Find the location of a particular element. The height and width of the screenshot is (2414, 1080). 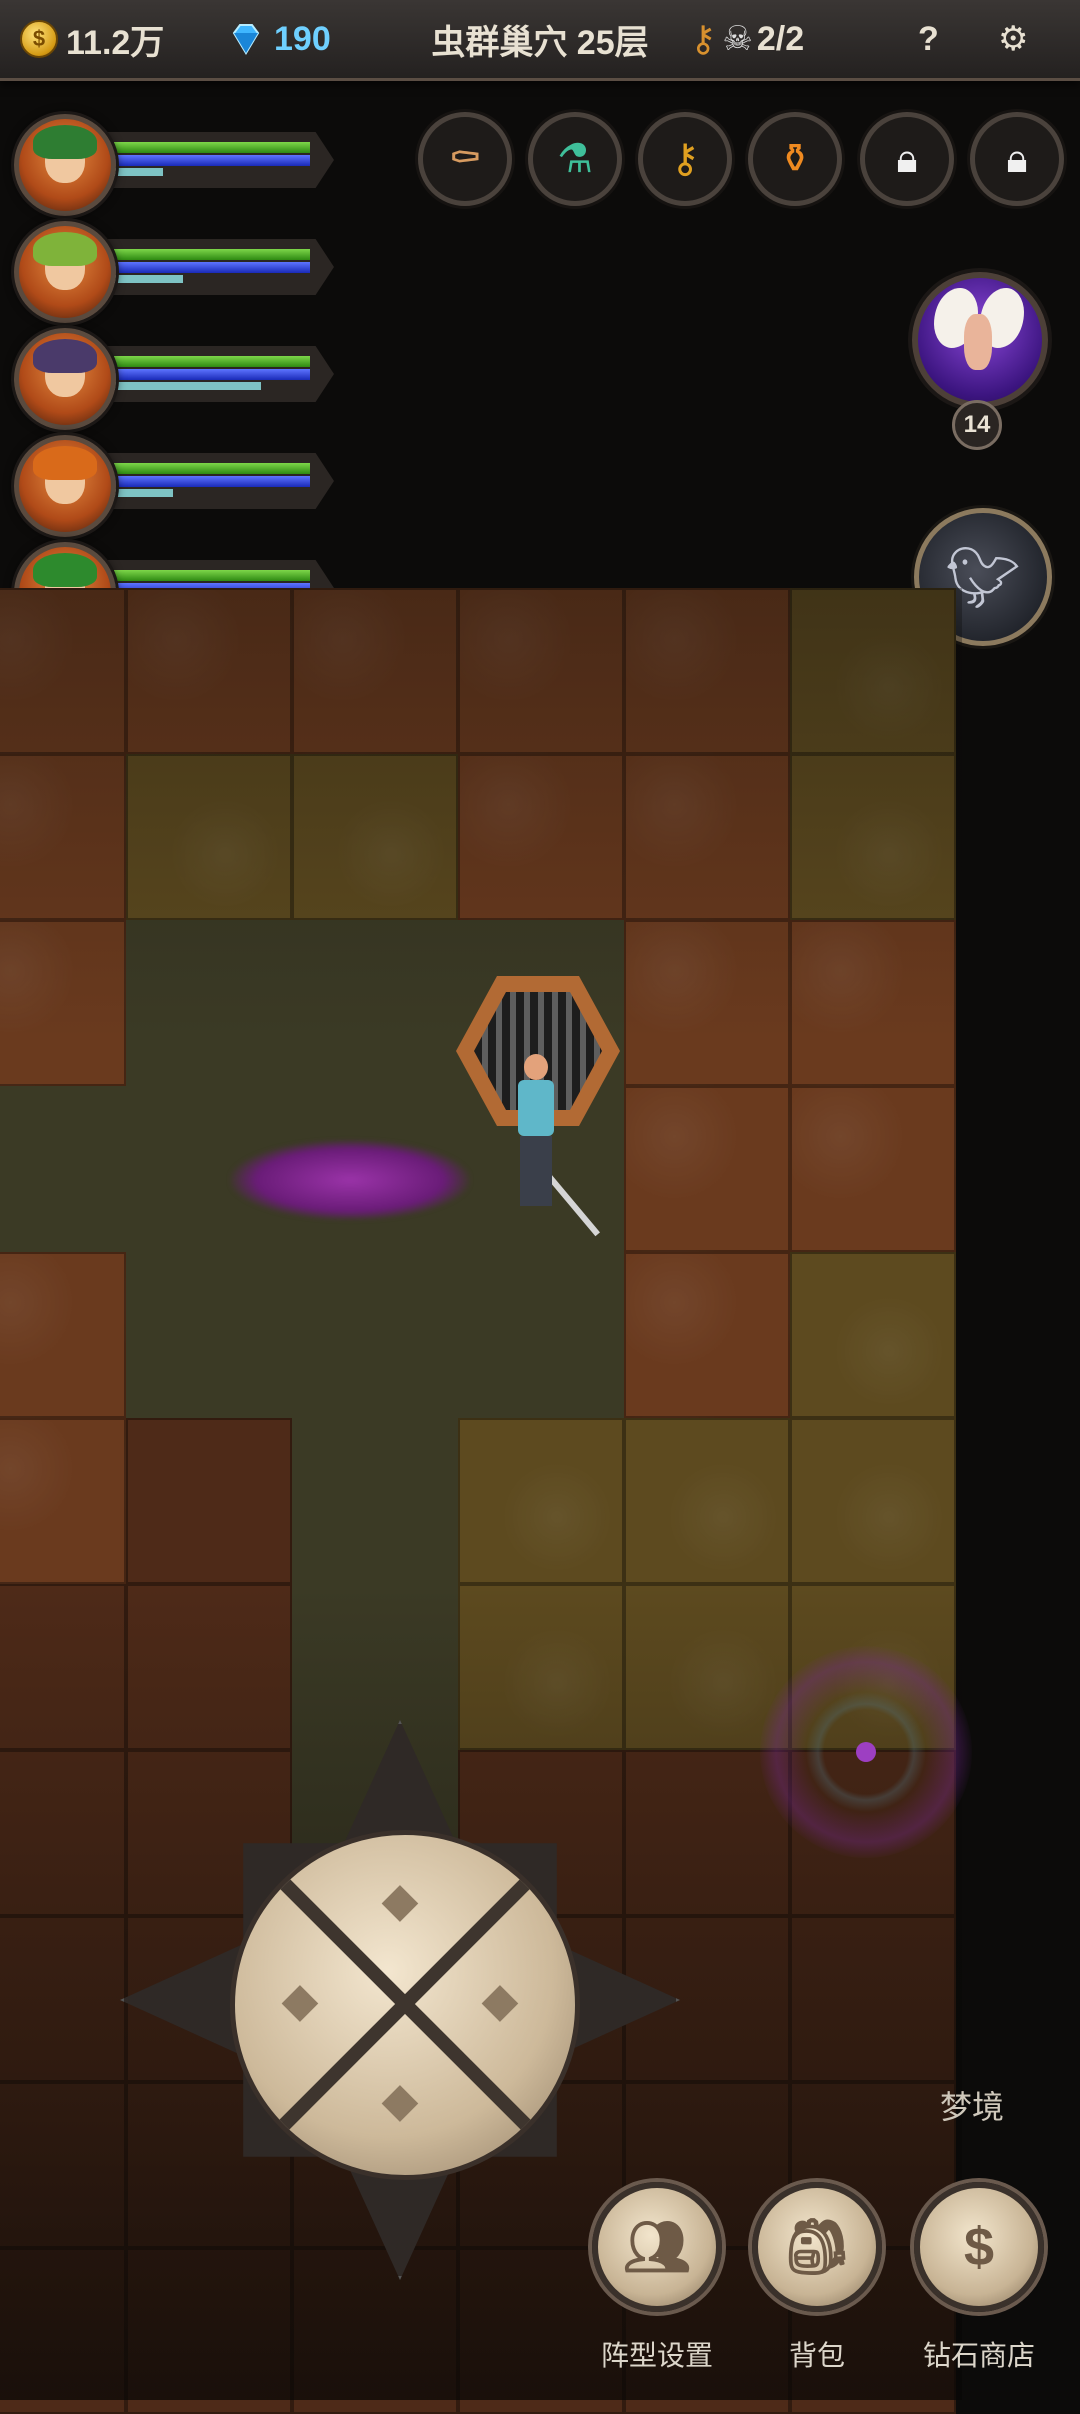

target-marker is located at coordinates (866, 1752).